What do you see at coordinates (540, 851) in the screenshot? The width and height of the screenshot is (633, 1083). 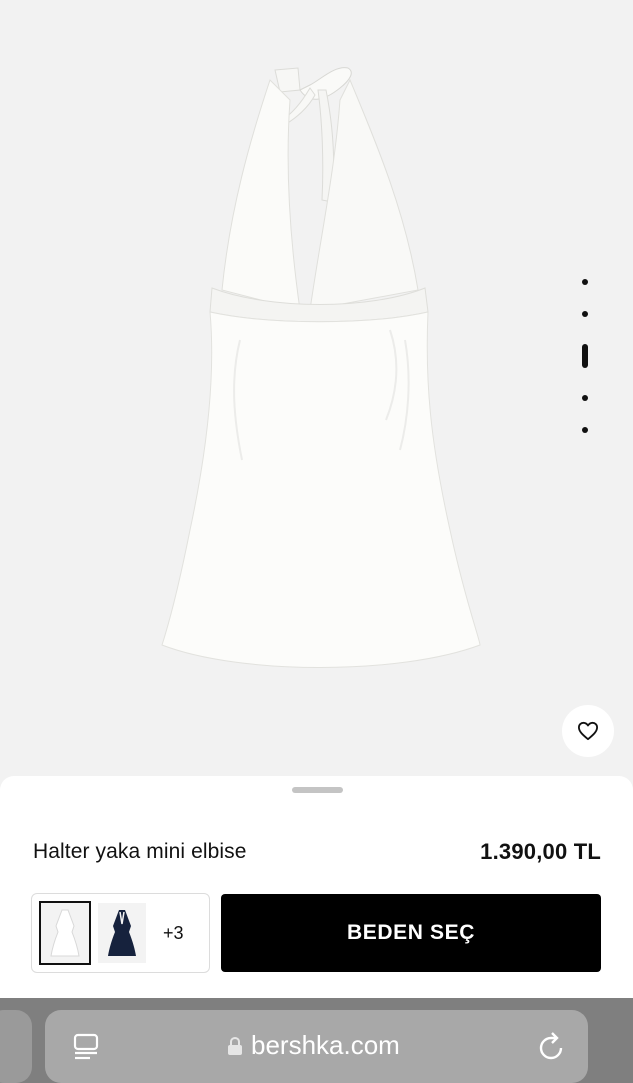 I see `product-price: 1.390,00 TL` at bounding box center [540, 851].